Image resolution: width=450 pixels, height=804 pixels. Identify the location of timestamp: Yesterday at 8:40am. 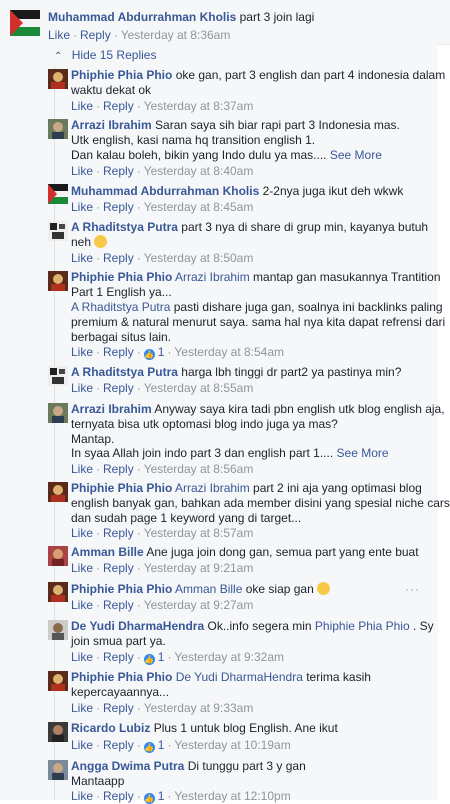
(199, 171).